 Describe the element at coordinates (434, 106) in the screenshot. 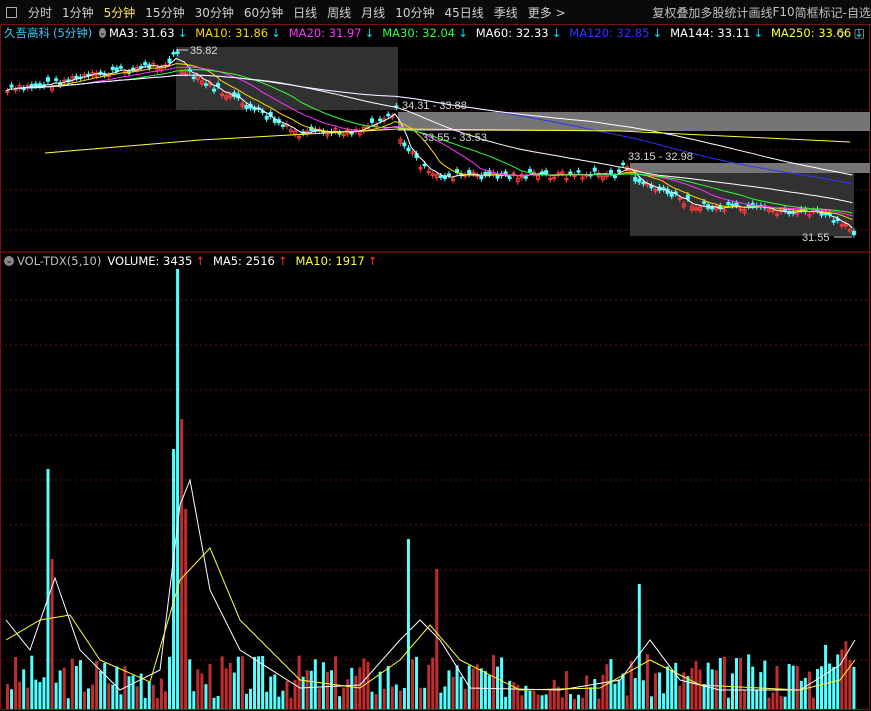

I see `price-annotation: 34.31 - 33.88` at that location.